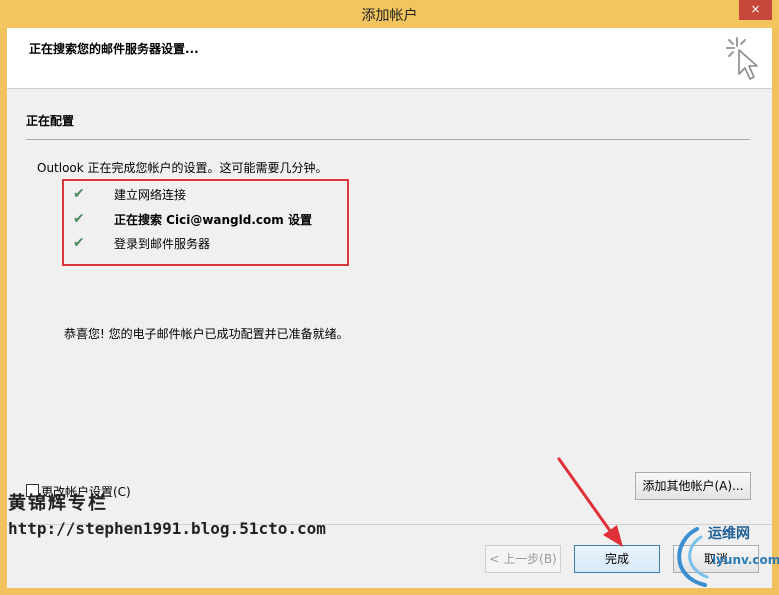 The height and width of the screenshot is (595, 779). Describe the element at coordinates (167, 528) in the screenshot. I see `watermark-url: http://stephen1991.blog.51cto.com` at that location.